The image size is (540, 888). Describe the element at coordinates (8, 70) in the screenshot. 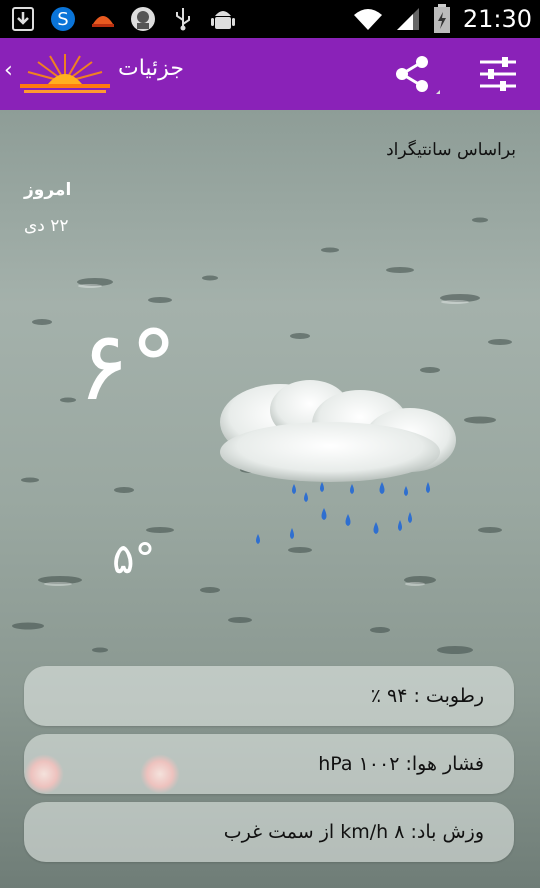

I see `back-chevron-icon: ‹` at that location.